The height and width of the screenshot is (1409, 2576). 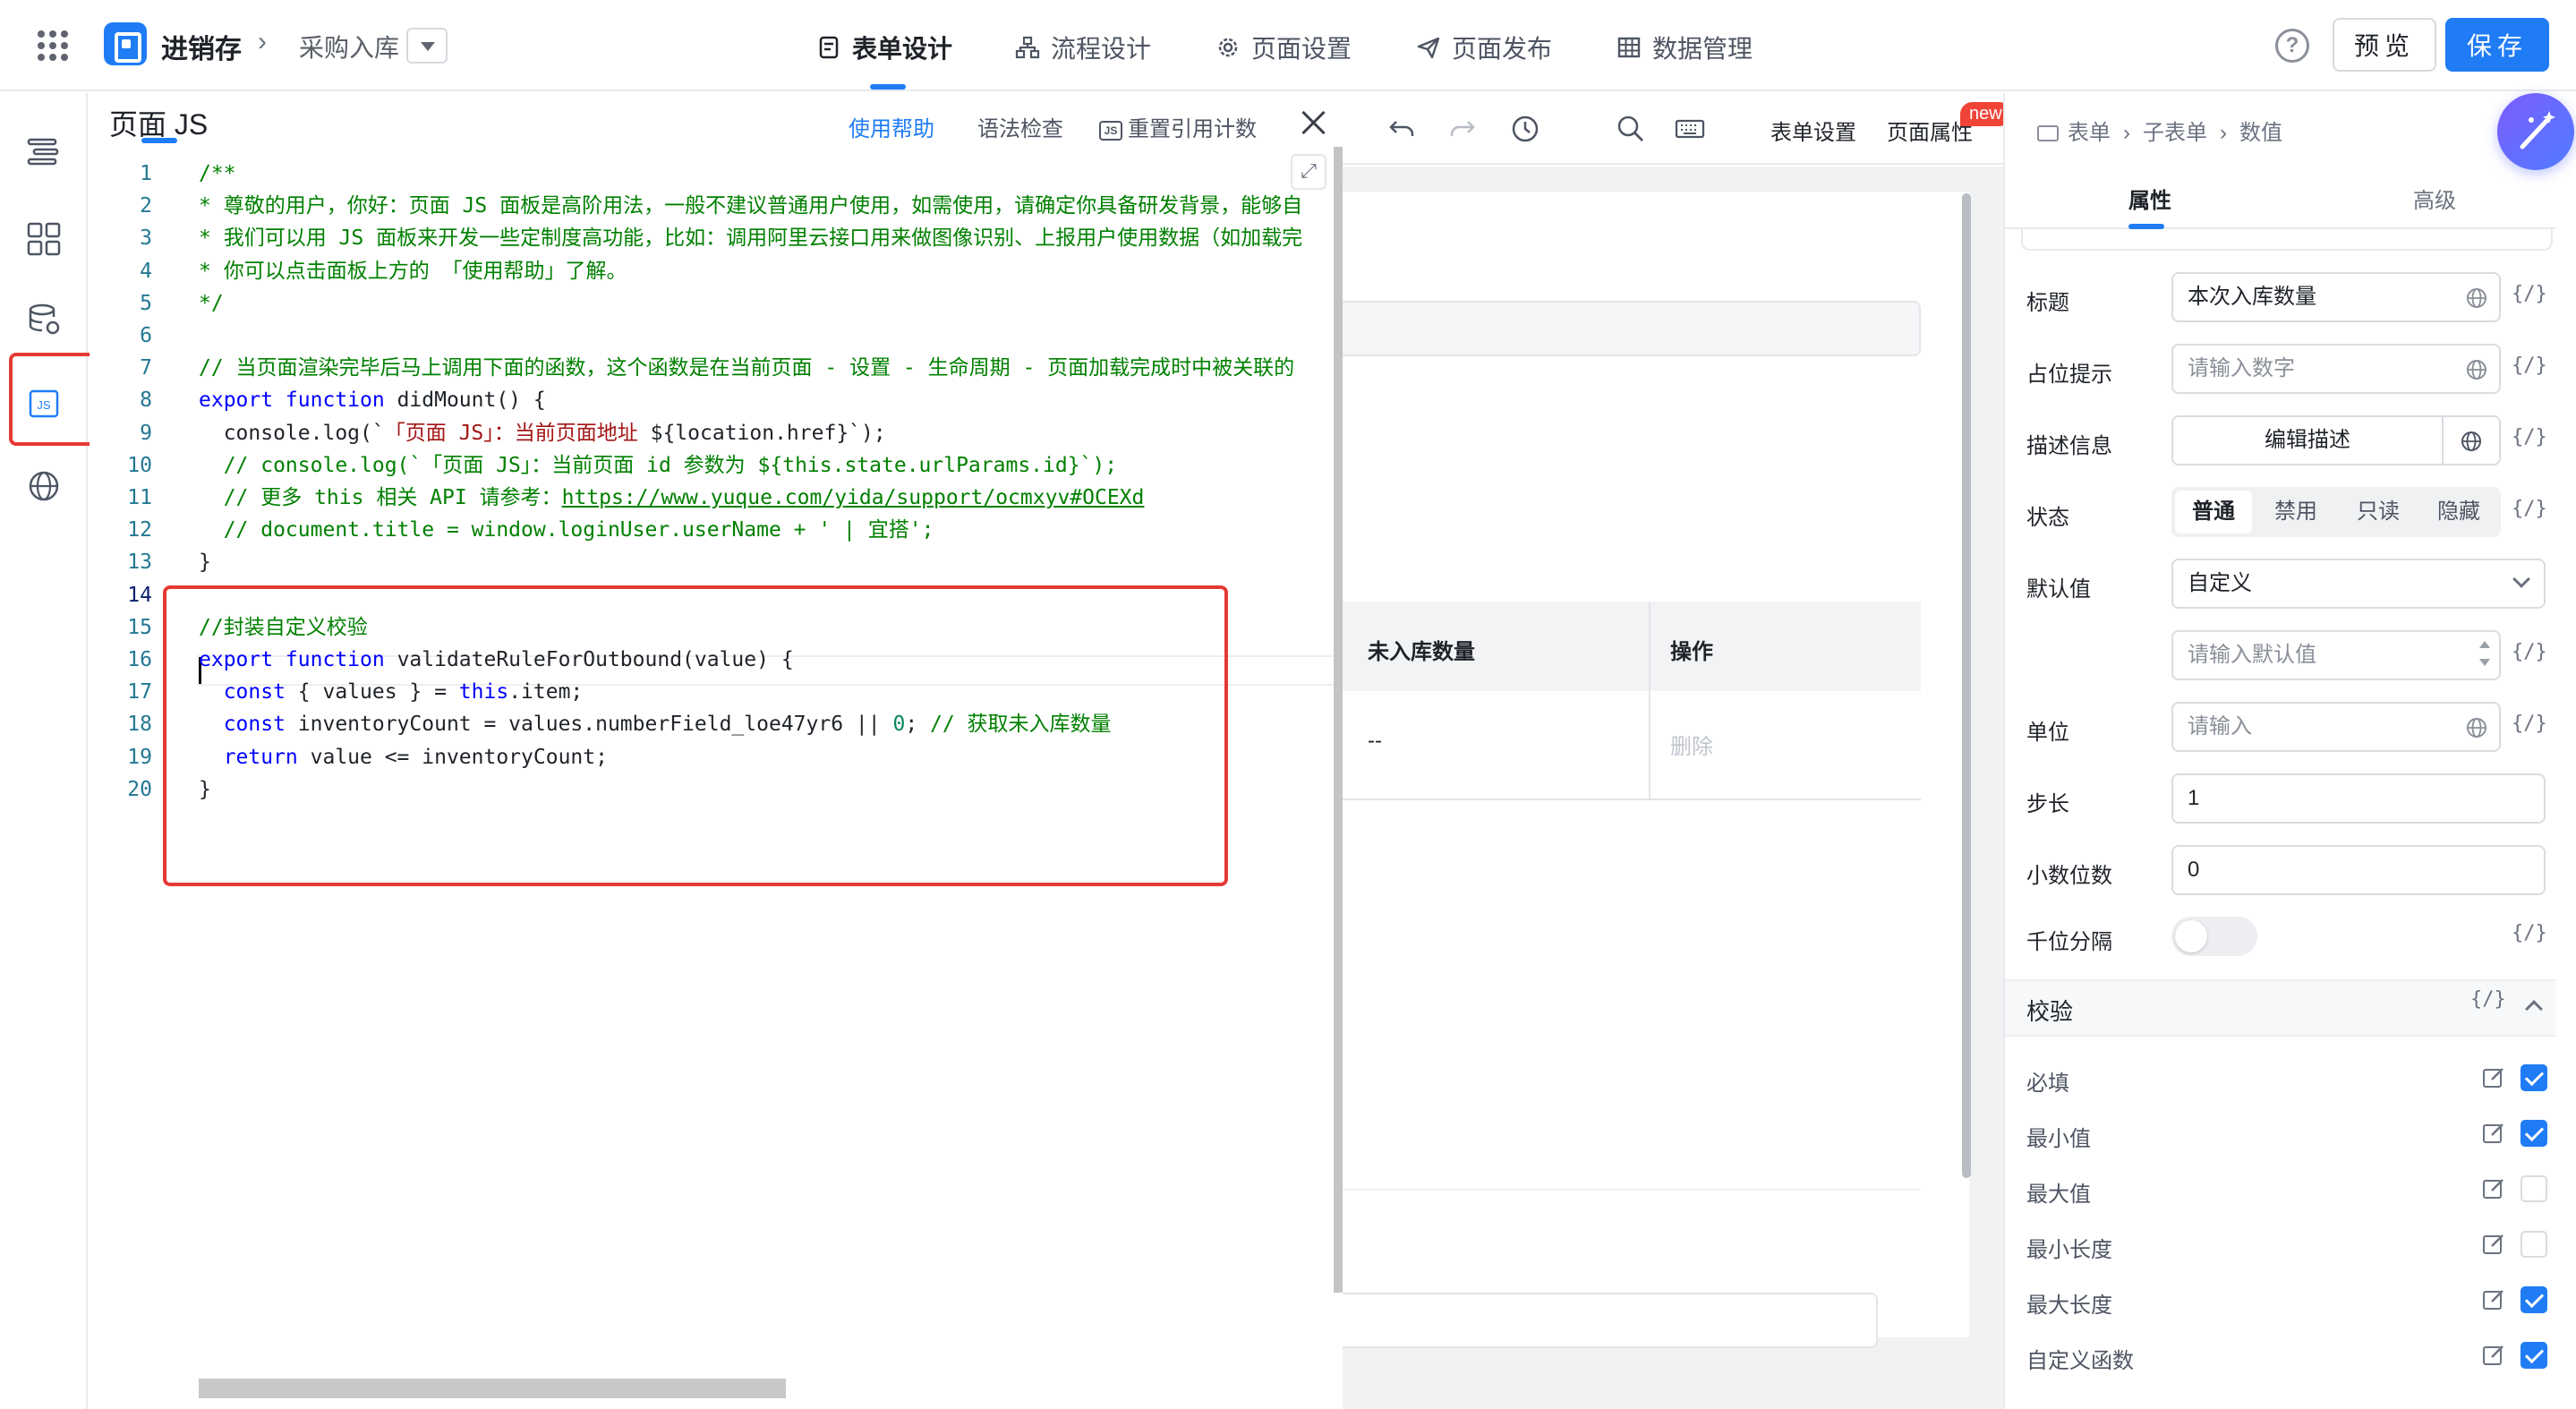 What do you see at coordinates (1462, 129) in the screenshot?
I see `redo-icon` at bounding box center [1462, 129].